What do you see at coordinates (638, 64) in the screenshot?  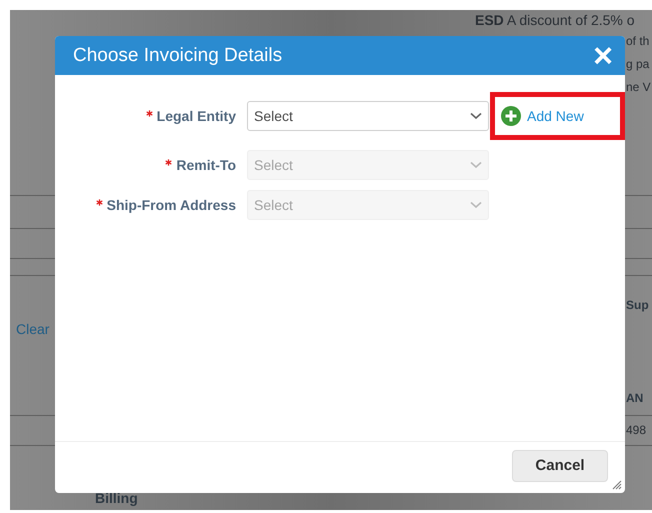 I see `background-text: g pa` at bounding box center [638, 64].